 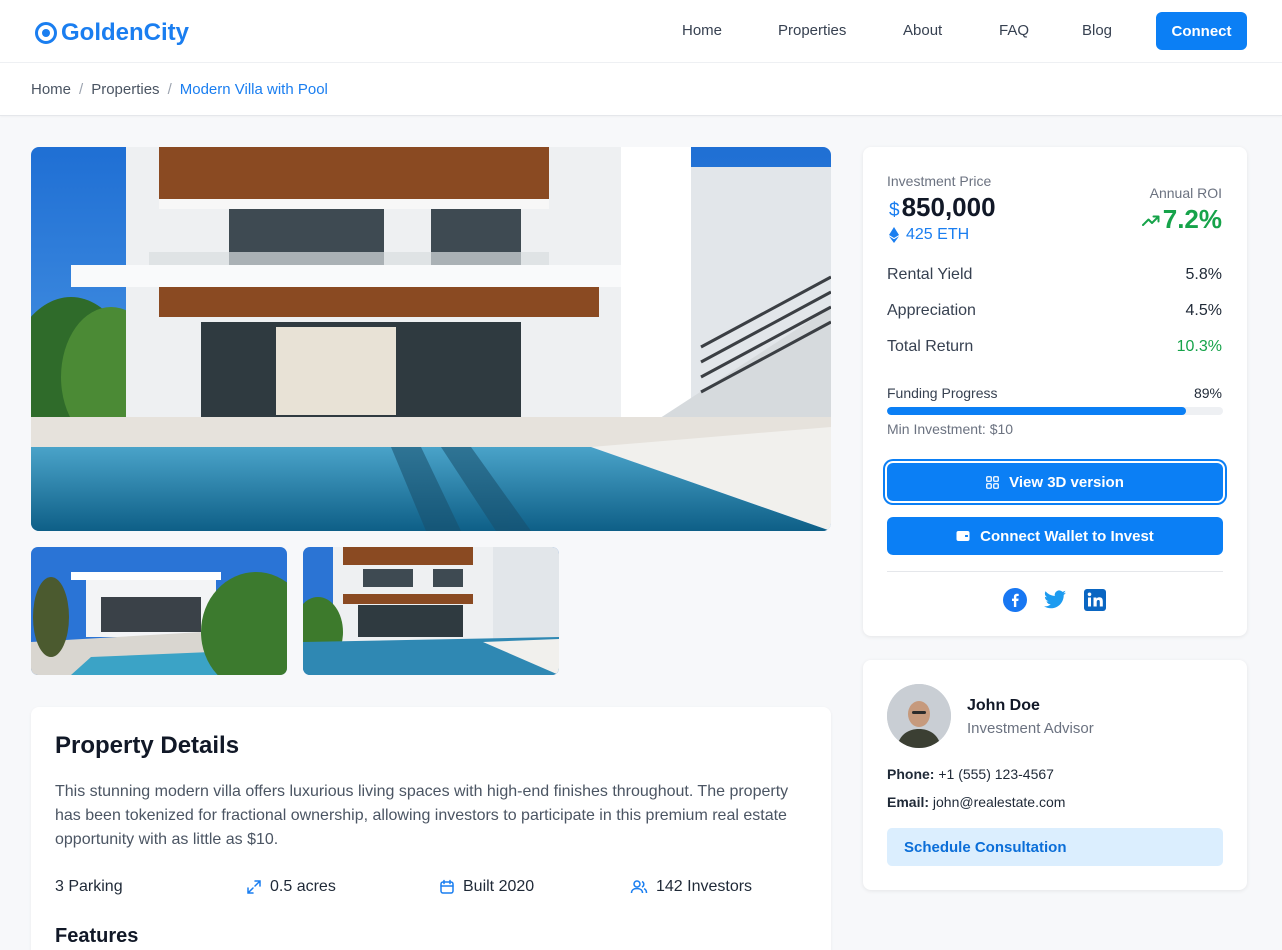 What do you see at coordinates (1055, 847) in the screenshot?
I see `schedule-consultation-button: Schedule Consultation` at bounding box center [1055, 847].